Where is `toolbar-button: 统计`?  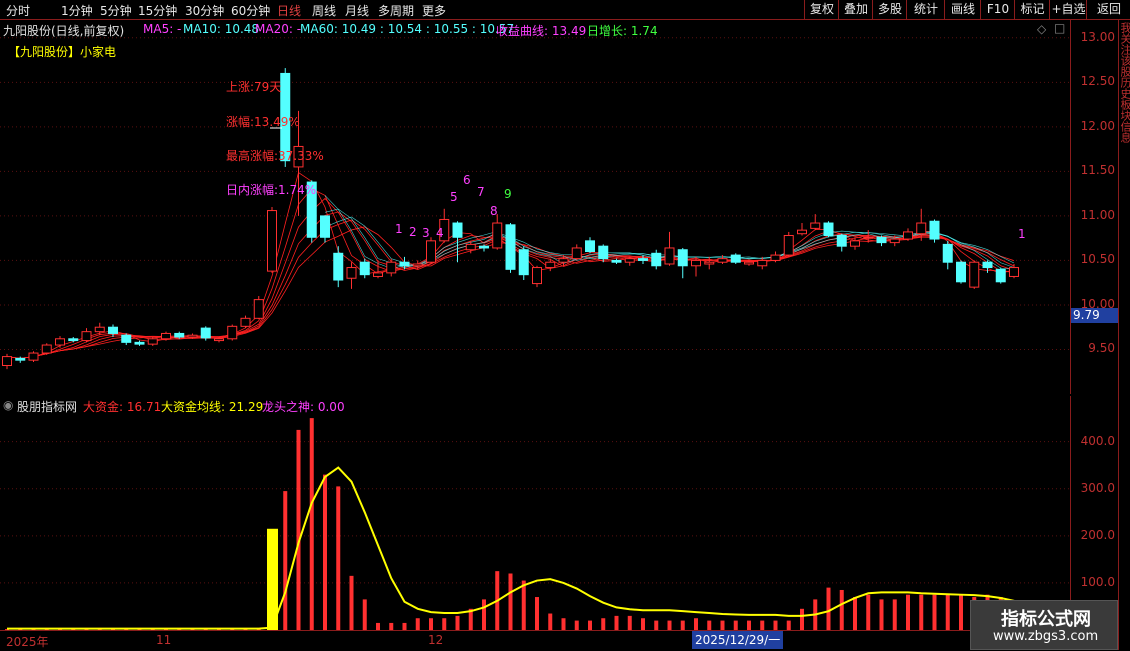 toolbar-button: 统计 is located at coordinates (925, 9).